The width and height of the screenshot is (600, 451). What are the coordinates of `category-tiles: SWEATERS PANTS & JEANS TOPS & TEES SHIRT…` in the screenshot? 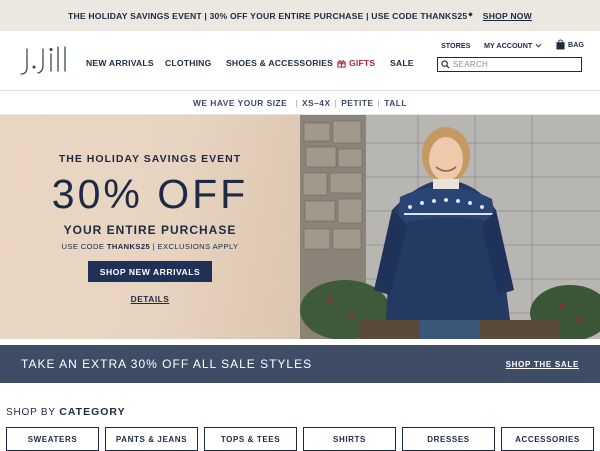 It's located at (300, 439).